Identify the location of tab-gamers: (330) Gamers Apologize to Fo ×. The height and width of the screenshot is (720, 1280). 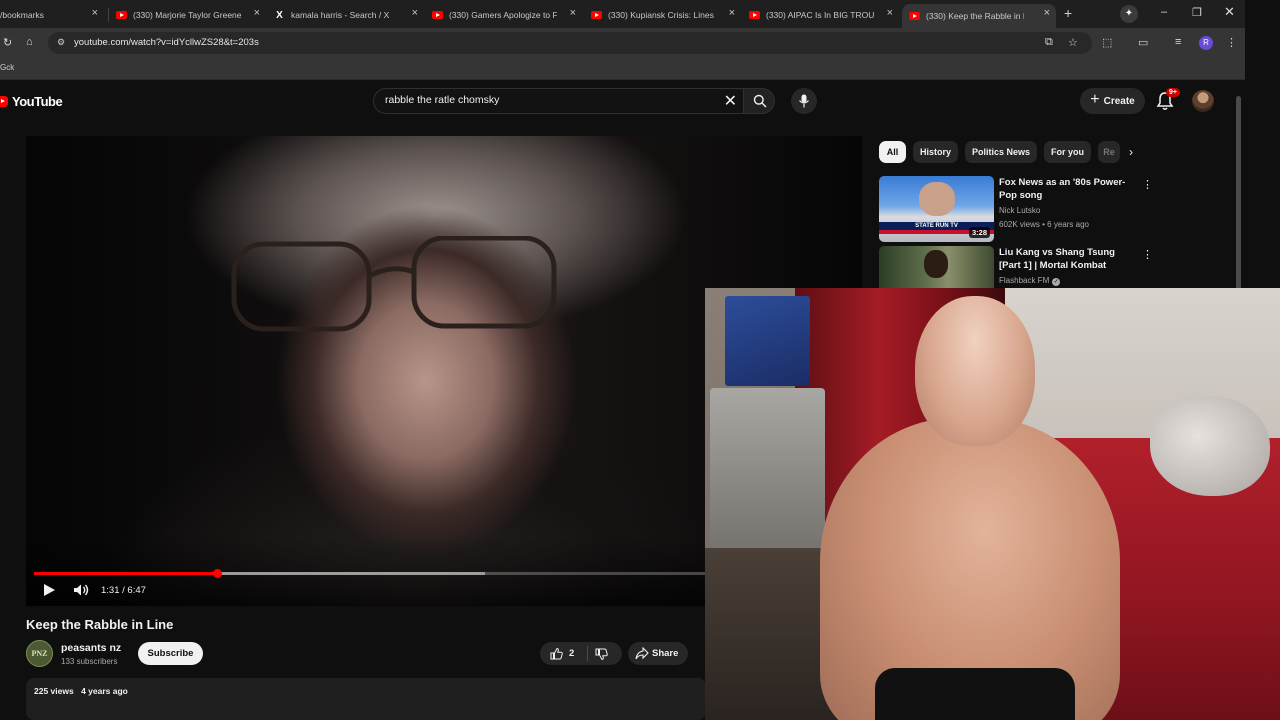
(507, 15).